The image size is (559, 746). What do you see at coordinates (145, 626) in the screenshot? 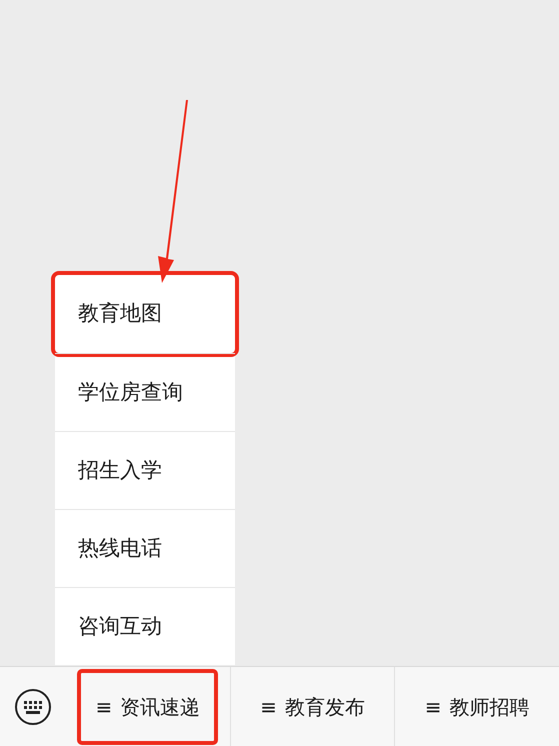
I see `submenu-item: 咨询互动` at bounding box center [145, 626].